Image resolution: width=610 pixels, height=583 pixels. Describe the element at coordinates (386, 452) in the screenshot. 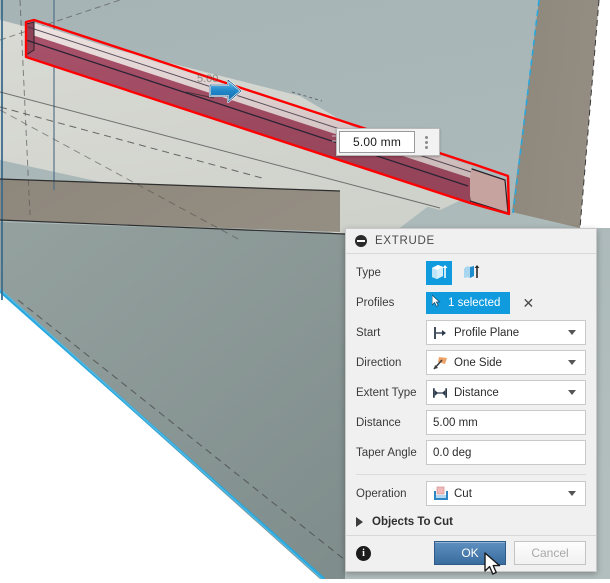

I see `label-taper-angle: Taper Angle` at that location.